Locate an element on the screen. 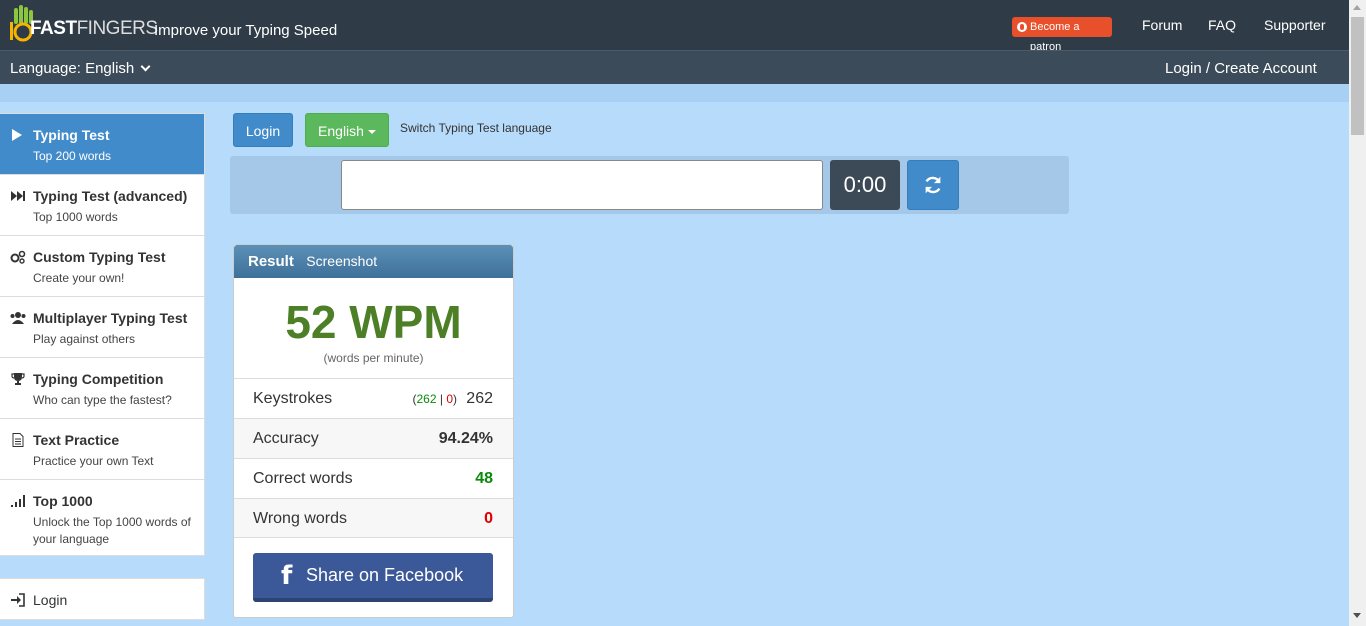 This screenshot has height=626, width=1366. language-bar: Language: English Login / Create Account is located at coordinates (674, 67).